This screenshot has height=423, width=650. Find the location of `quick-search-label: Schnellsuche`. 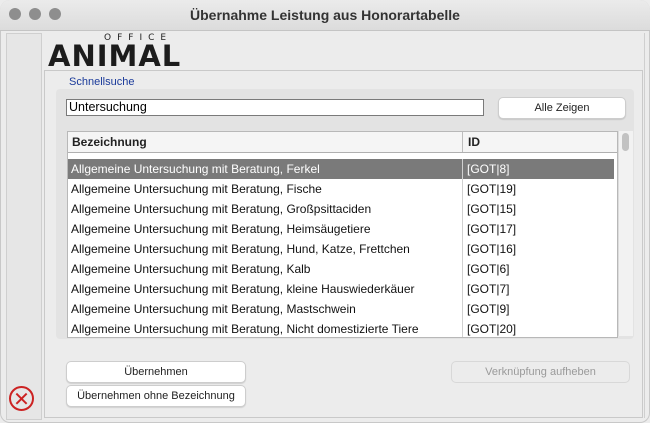

quick-search-label: Schnellsuche is located at coordinates (102, 82).